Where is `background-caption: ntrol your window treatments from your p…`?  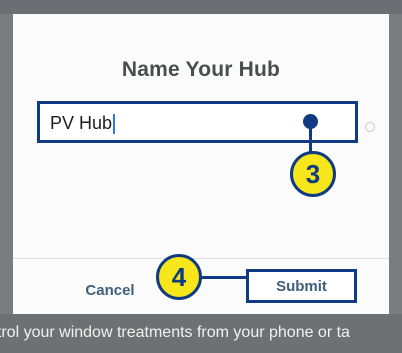
background-caption: ntrol your window treatments from your p… is located at coordinates (175, 332).